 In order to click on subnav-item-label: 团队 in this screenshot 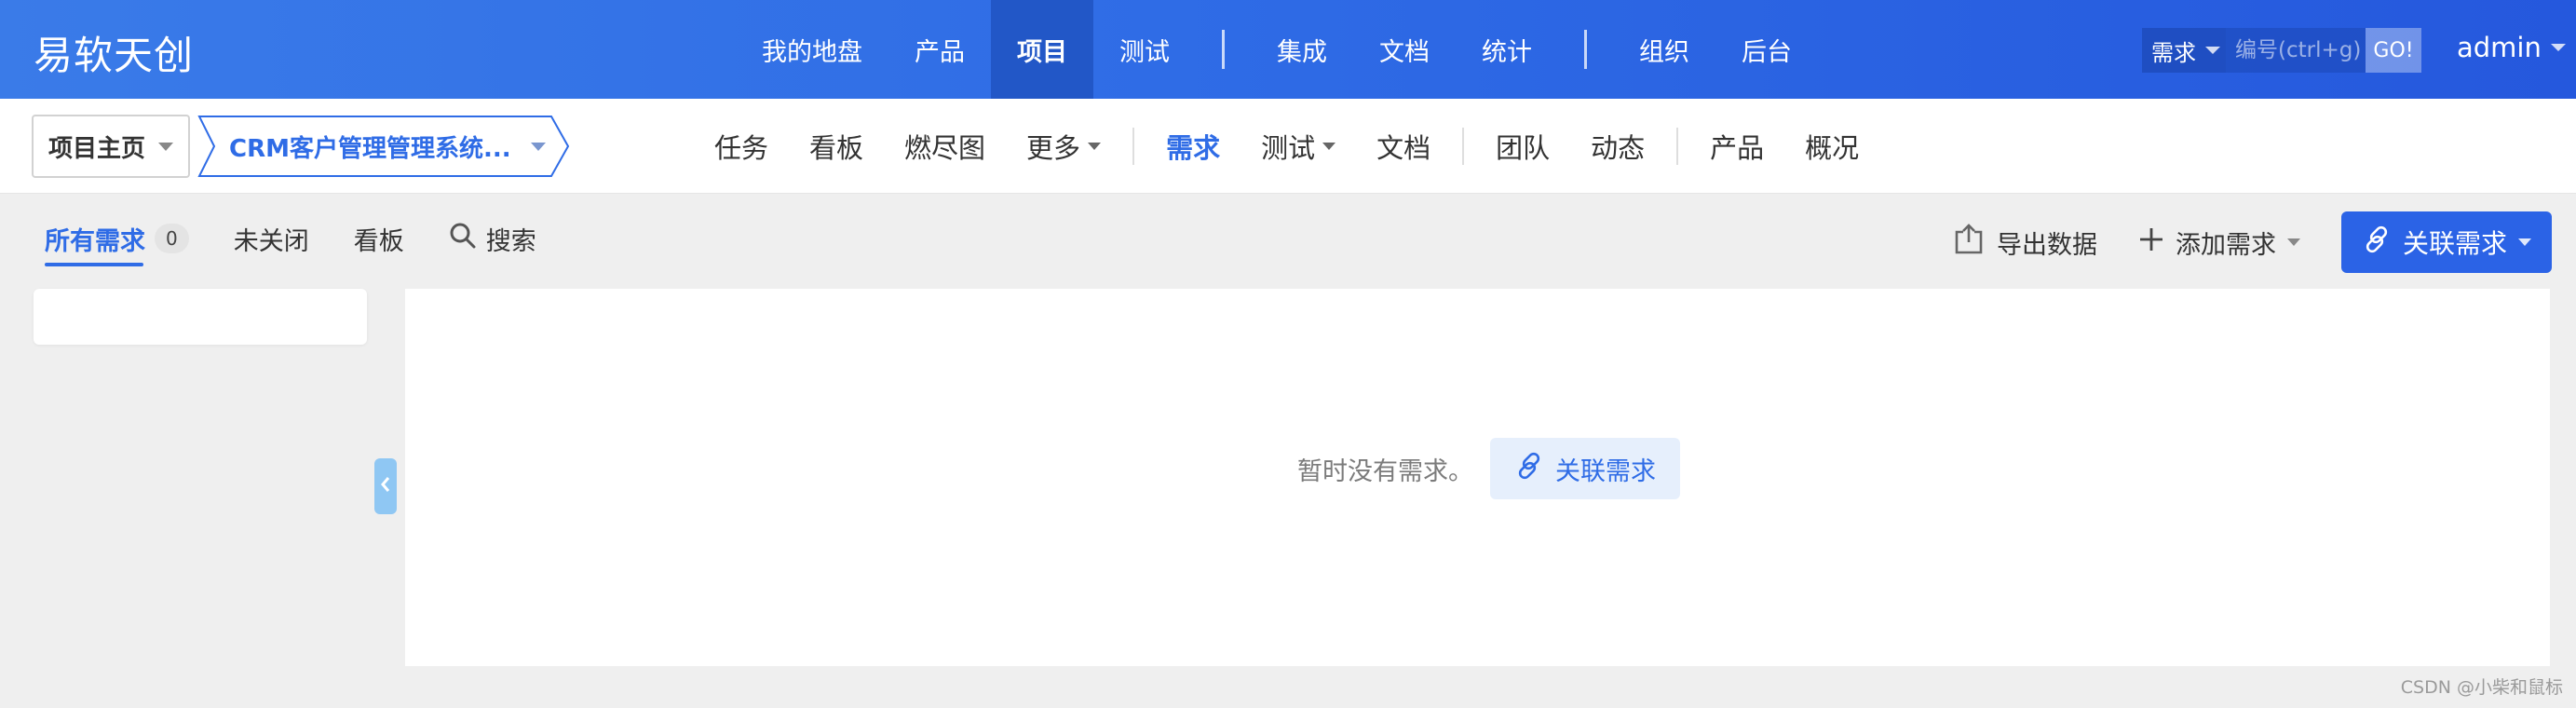, I will do `click(1523, 148)`.